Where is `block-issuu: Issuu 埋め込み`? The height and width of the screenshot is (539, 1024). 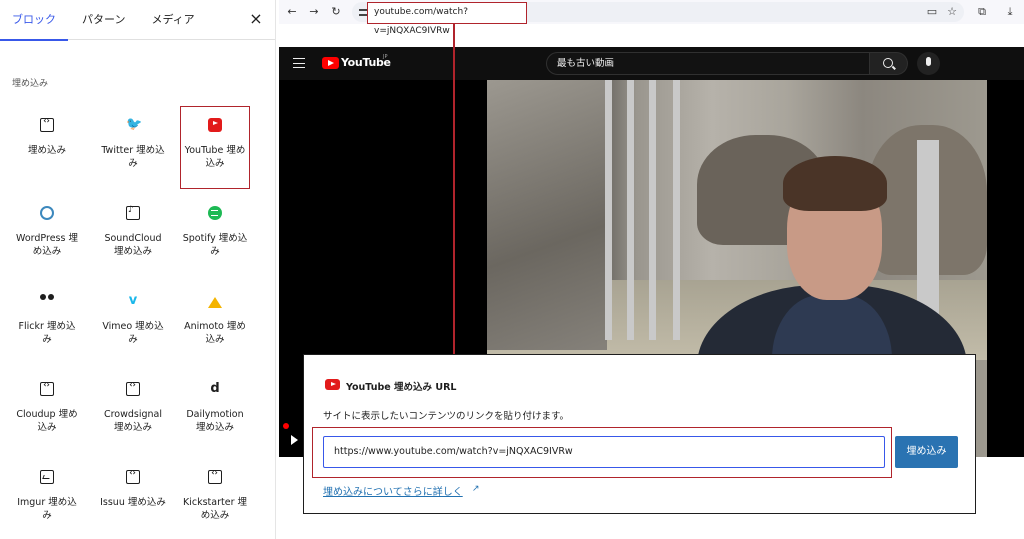 block-issuu: Issuu 埋め込み is located at coordinates (133, 482).